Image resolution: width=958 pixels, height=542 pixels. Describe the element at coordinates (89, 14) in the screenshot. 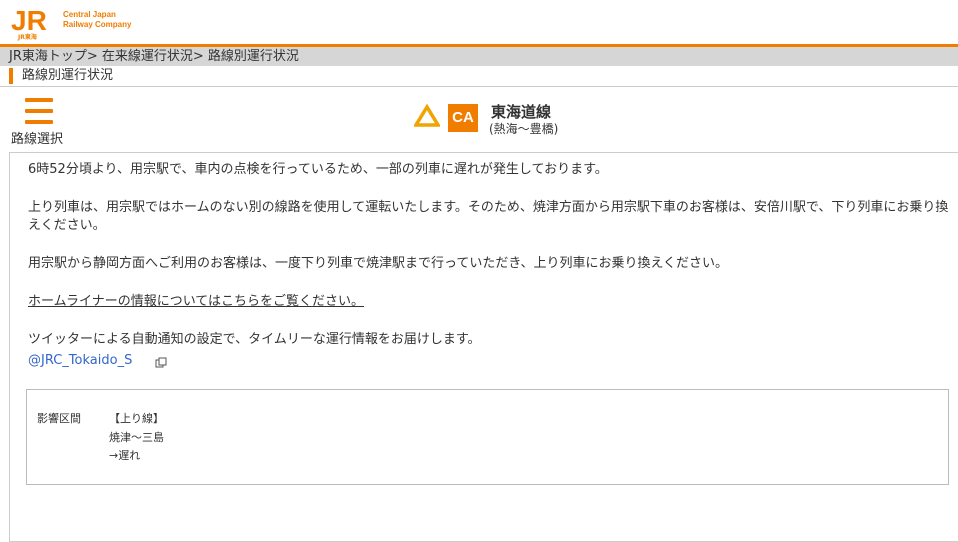

I see `company-name-line1: Central Japan` at that location.